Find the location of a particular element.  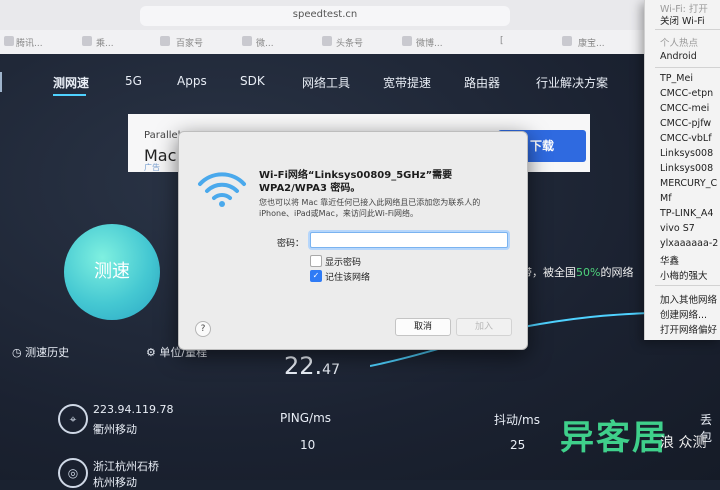

network-item: 华鑫 is located at coordinates (669, 260).